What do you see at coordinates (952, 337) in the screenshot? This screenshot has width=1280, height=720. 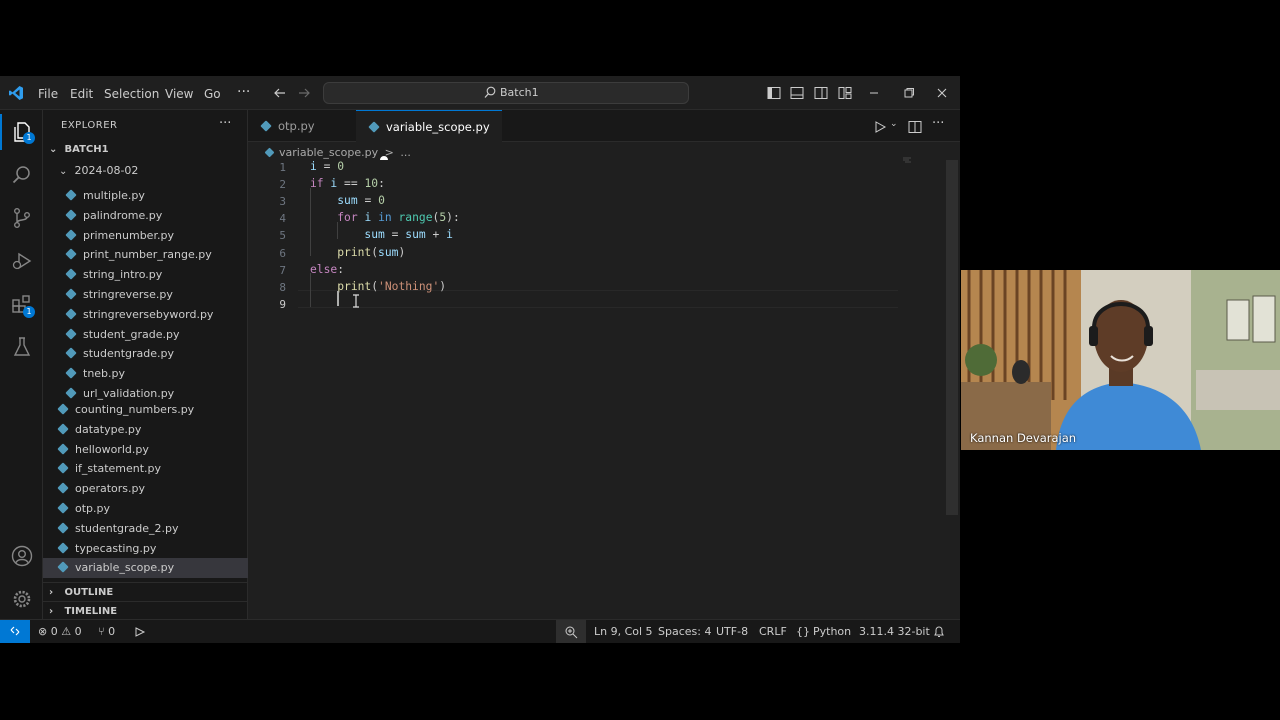 I see `vertical-scrollbar` at bounding box center [952, 337].